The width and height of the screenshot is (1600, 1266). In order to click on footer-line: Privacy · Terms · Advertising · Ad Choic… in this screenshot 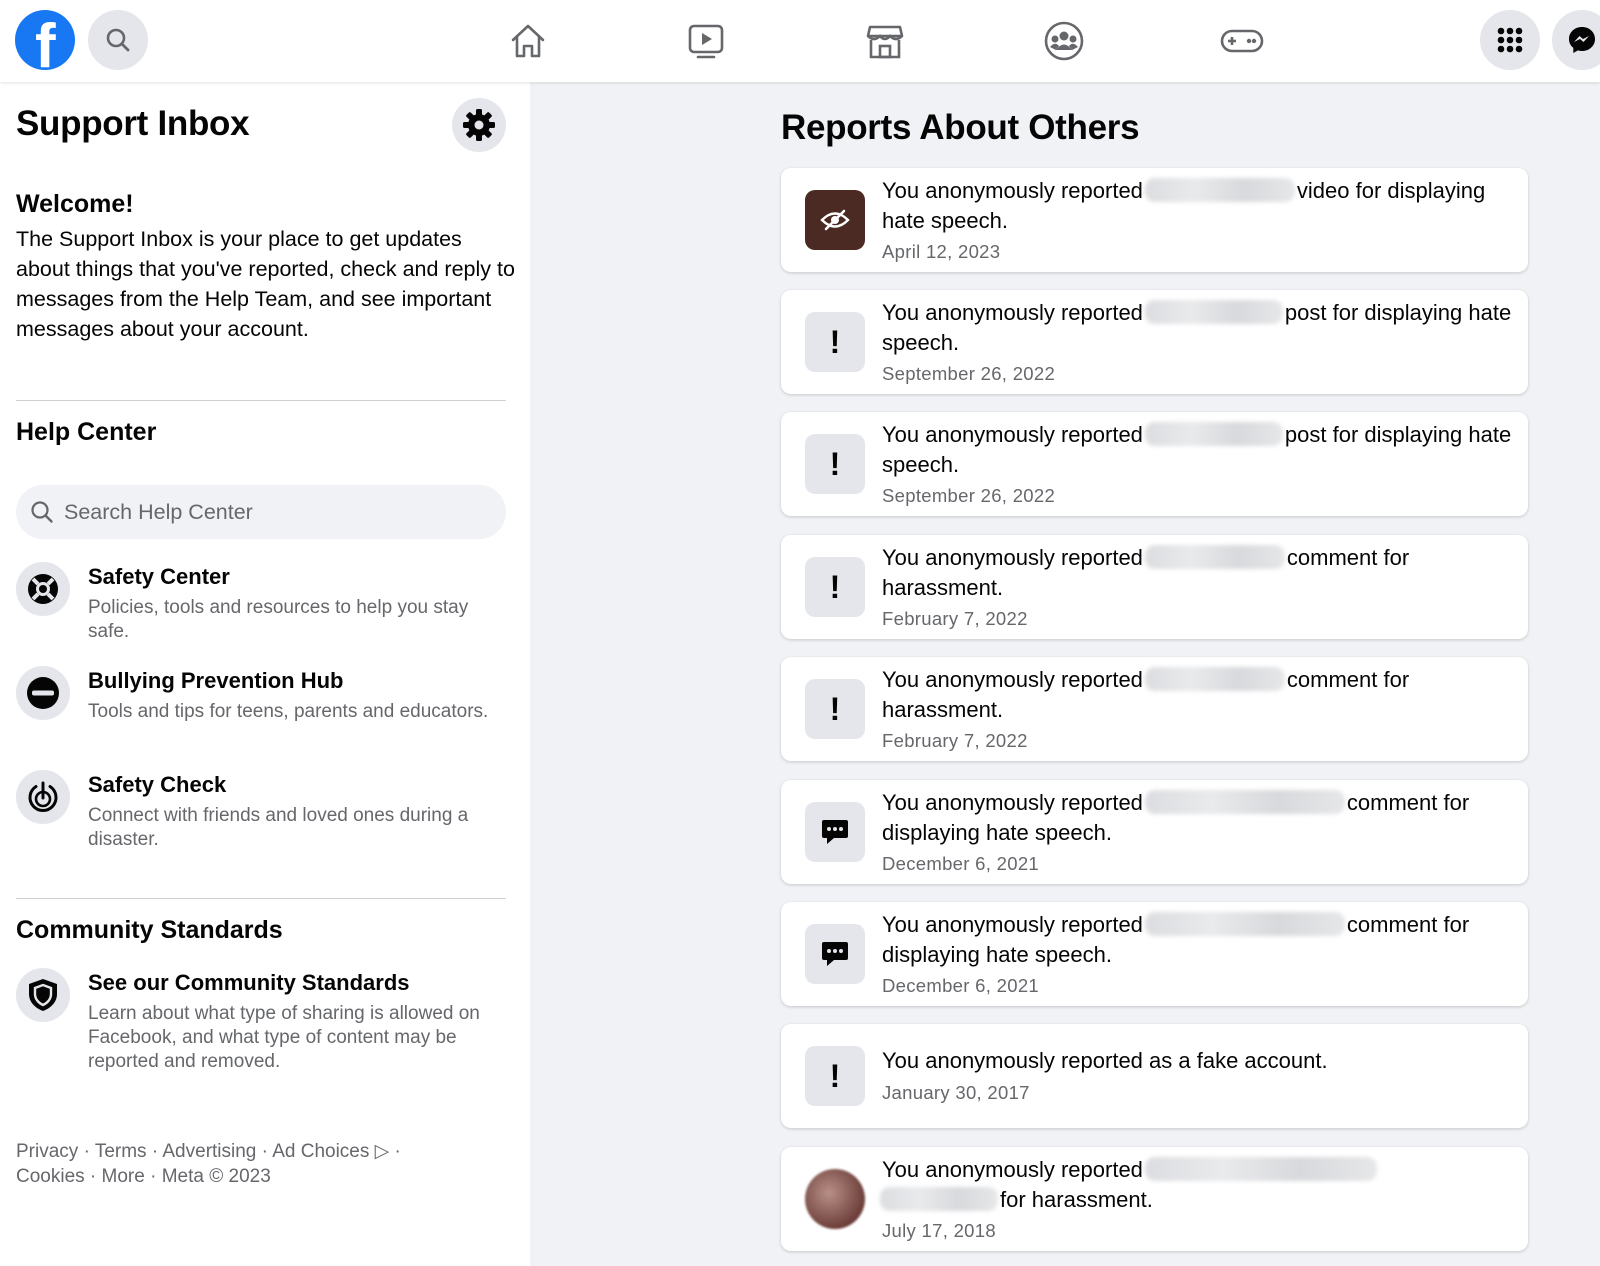, I will do `click(231, 1151)`.